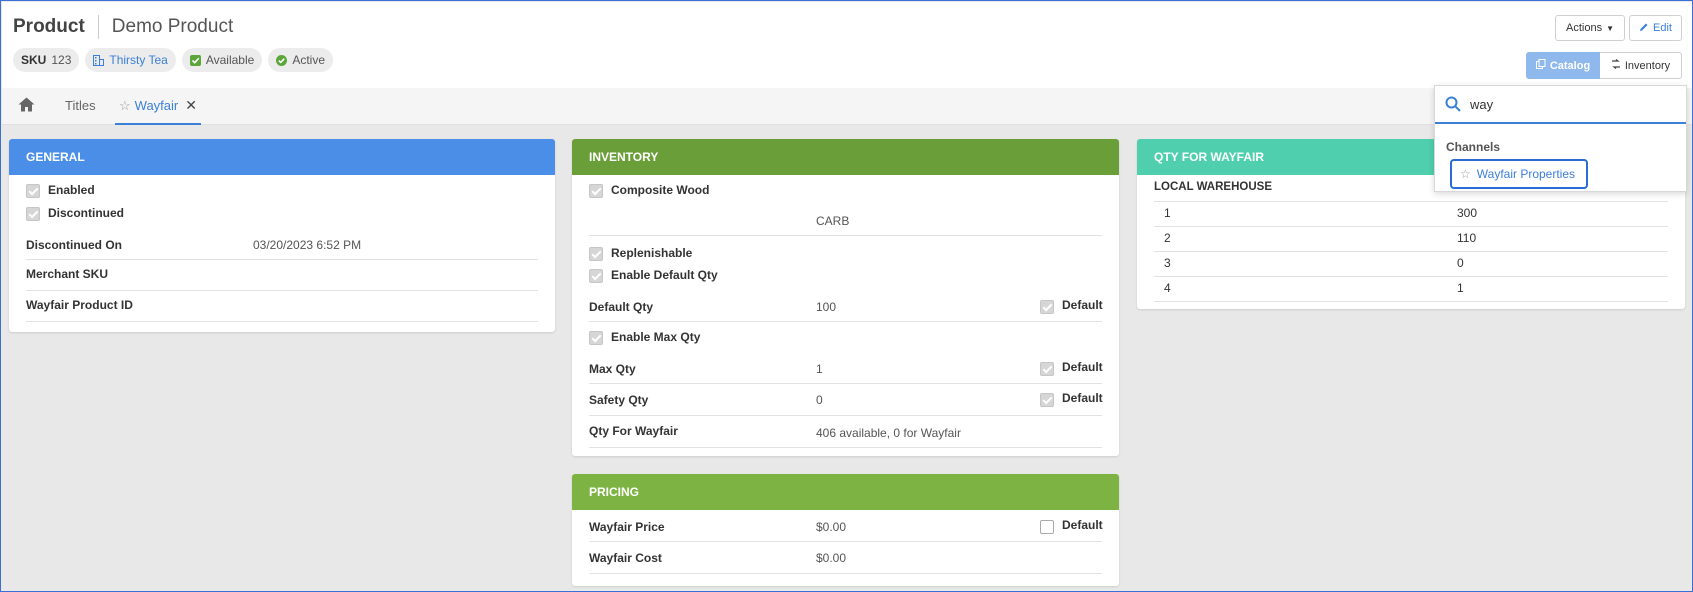  What do you see at coordinates (1082, 305) in the screenshot?
I see `default-qty-default-label: Default` at bounding box center [1082, 305].